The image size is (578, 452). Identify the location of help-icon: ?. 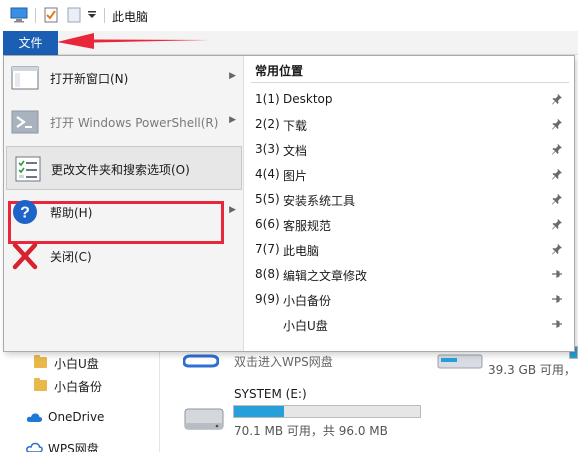
(25, 212).